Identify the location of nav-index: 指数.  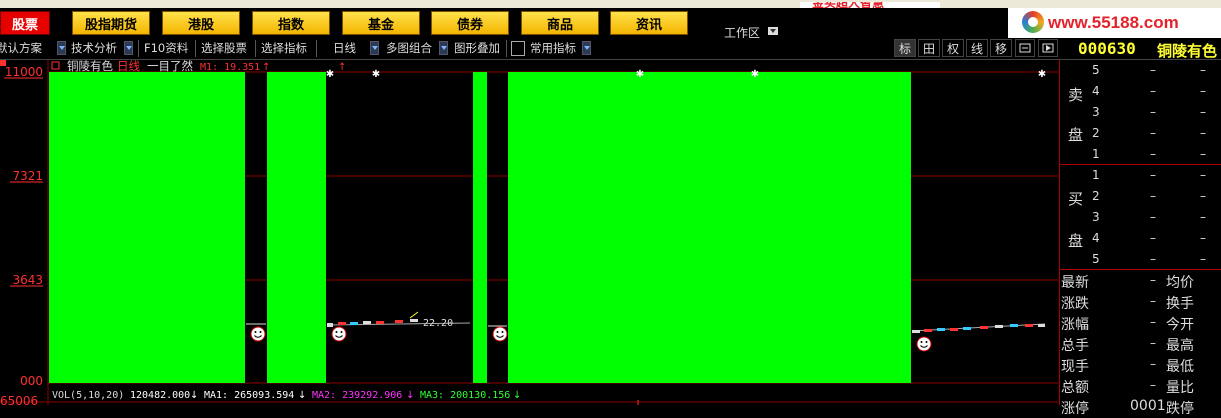
(291, 23).